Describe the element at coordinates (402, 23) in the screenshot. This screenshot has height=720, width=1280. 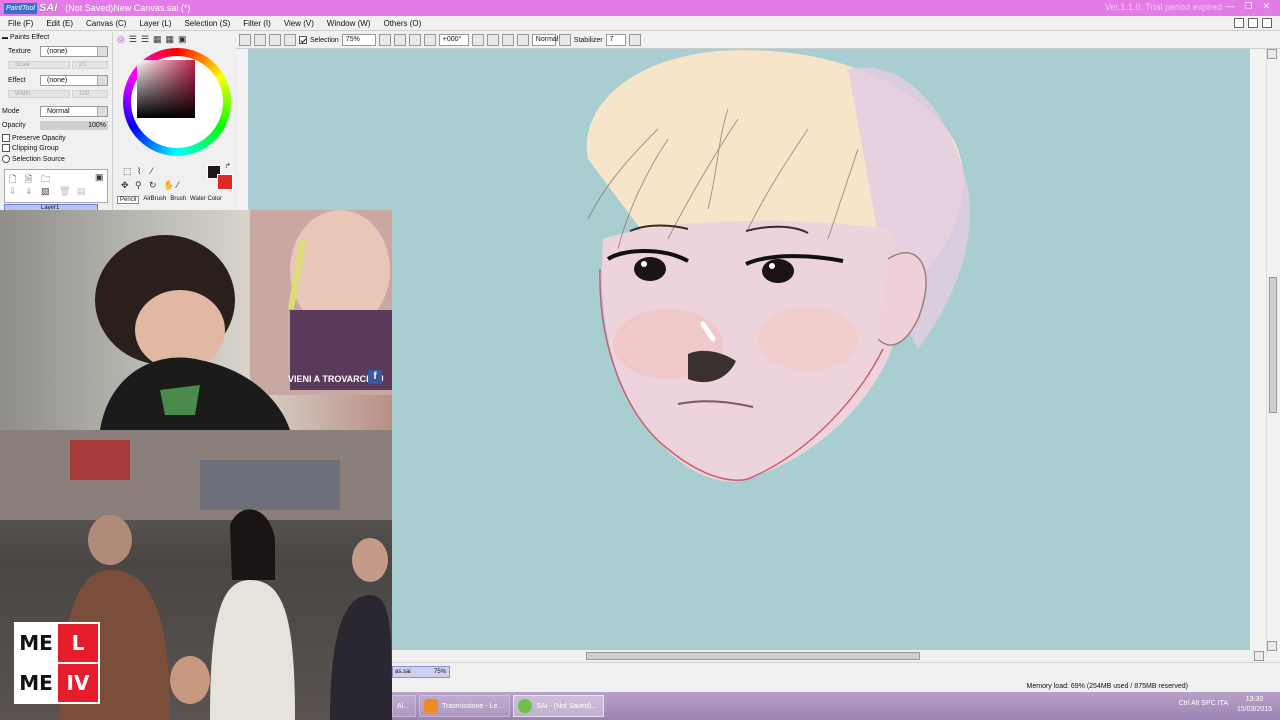
I see `menu-others: Others (O)` at that location.